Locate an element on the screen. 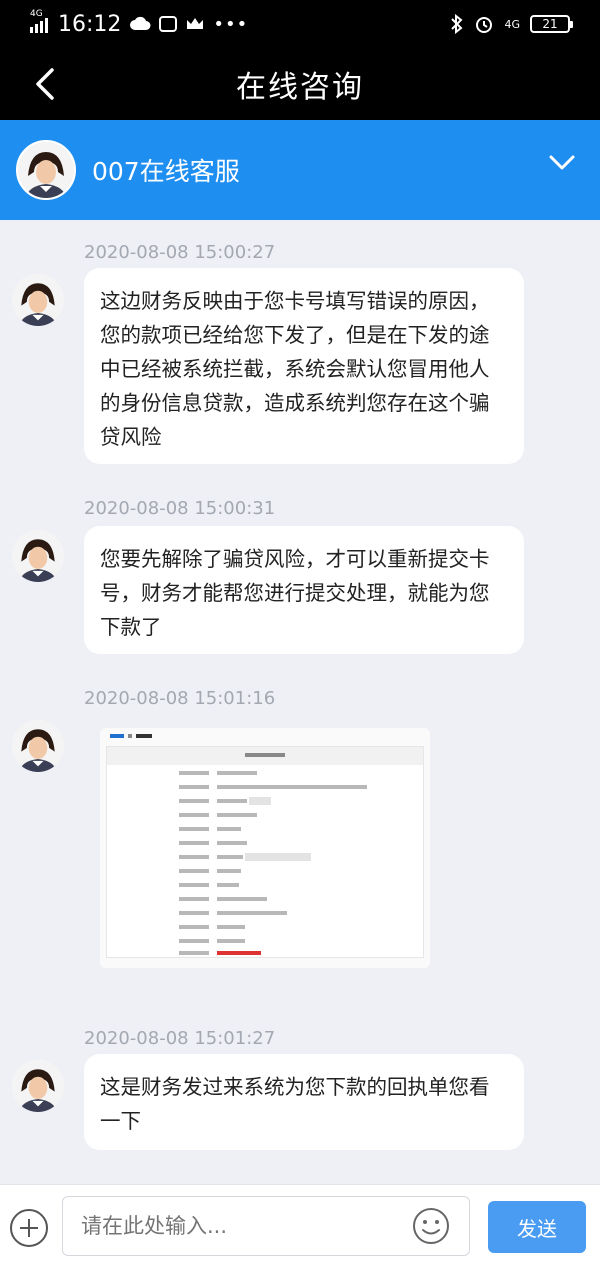 The image size is (600, 1266). chevron-down-icon is located at coordinates (562, 162).